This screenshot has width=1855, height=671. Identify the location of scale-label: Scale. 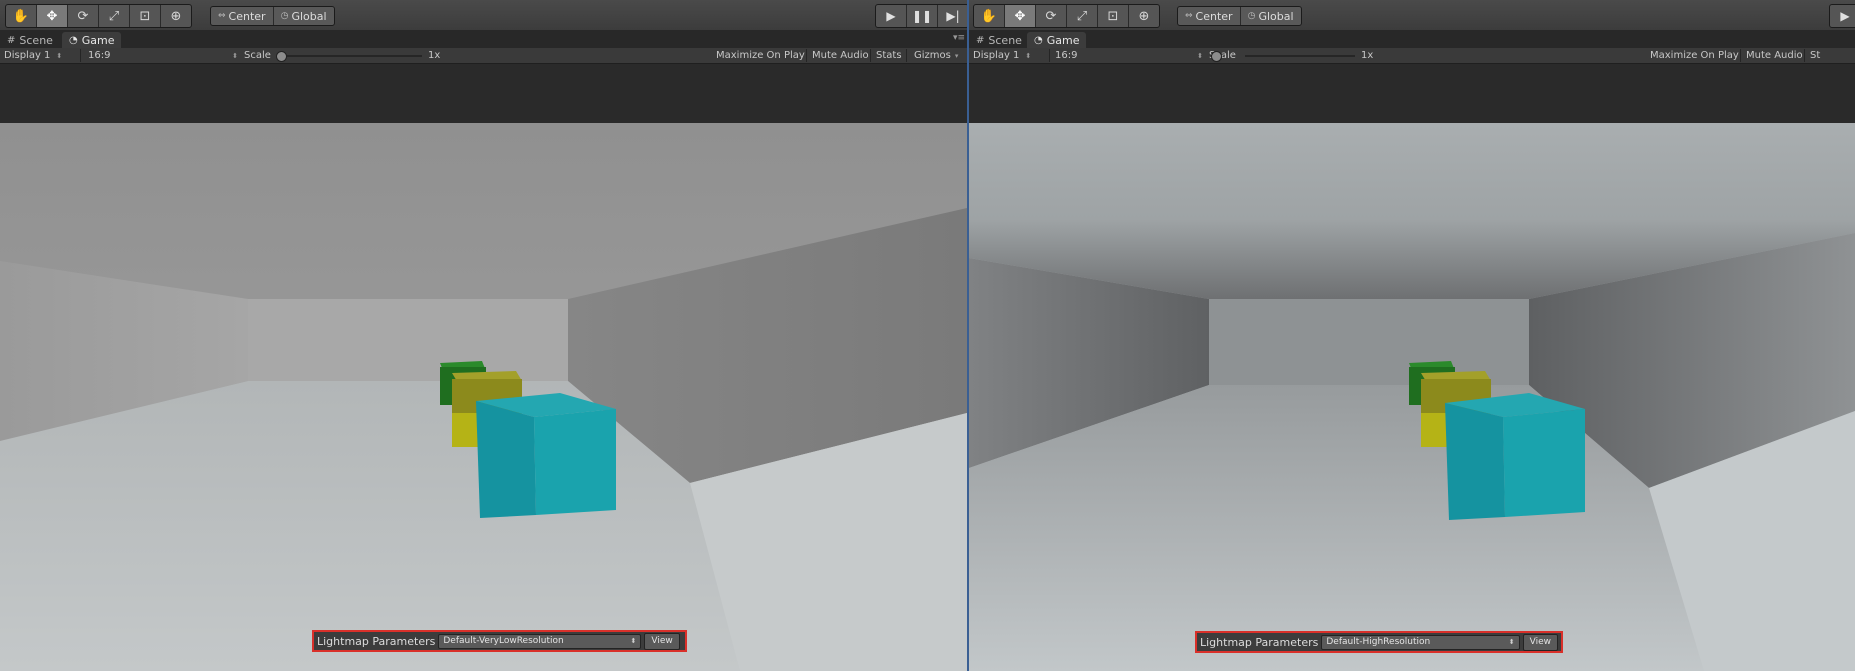
(257, 55).